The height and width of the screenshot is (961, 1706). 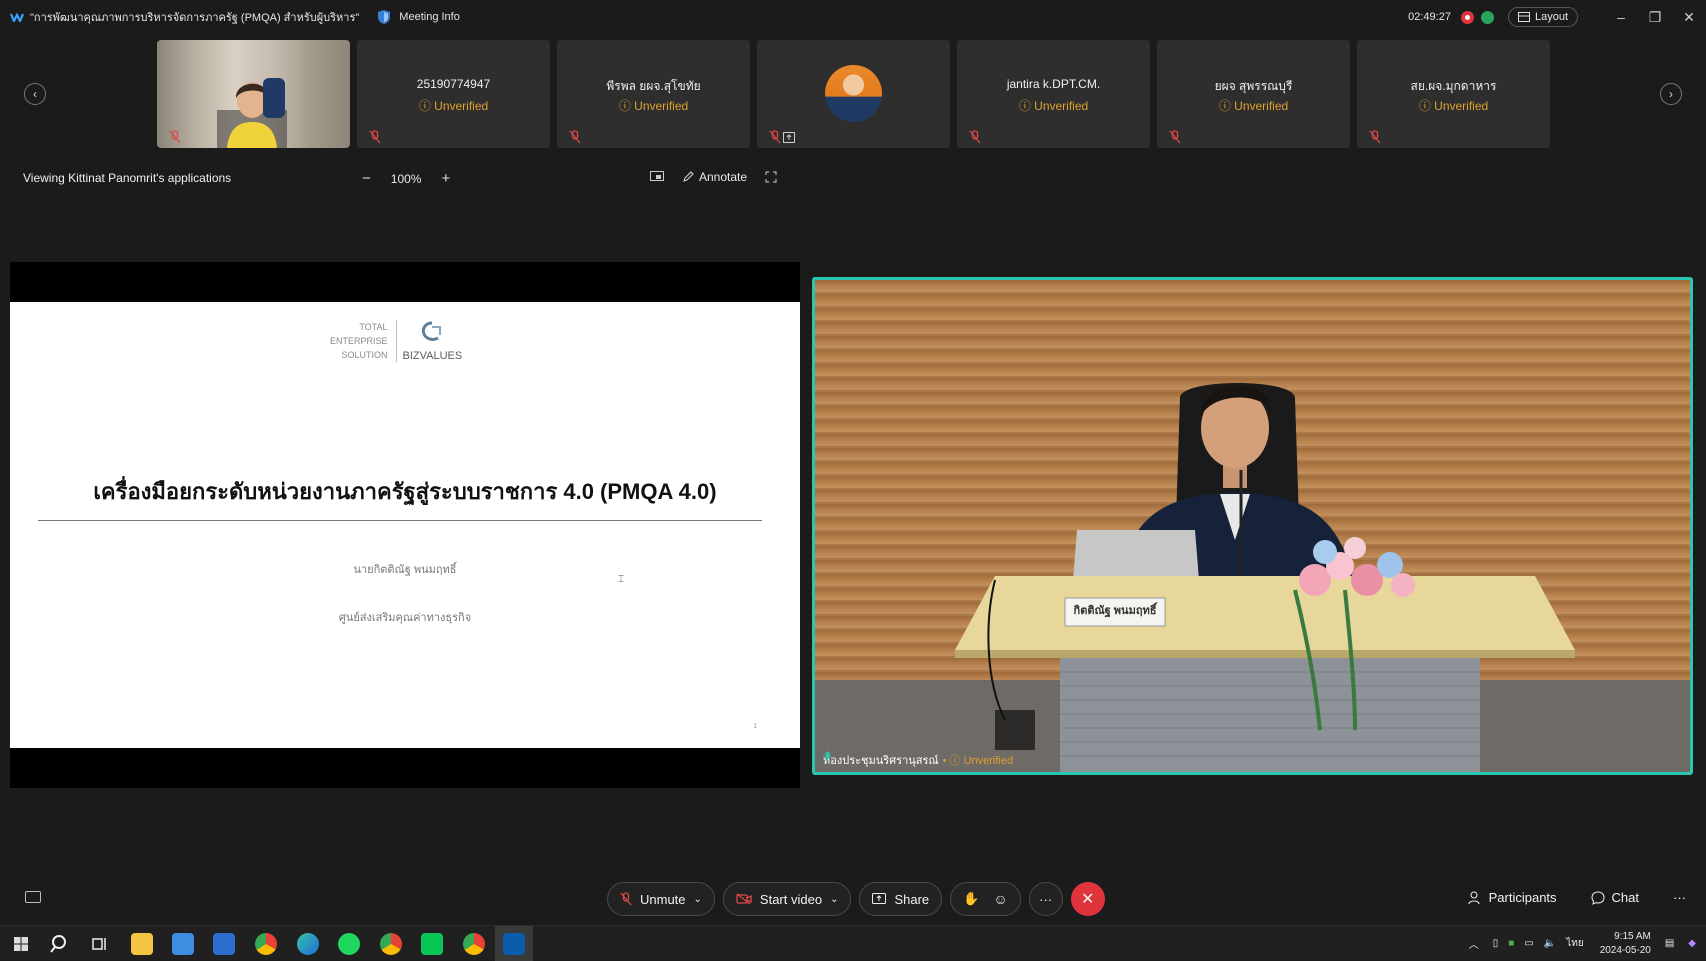 I want to click on network-icon: ▭, so click(x=1528, y=943).